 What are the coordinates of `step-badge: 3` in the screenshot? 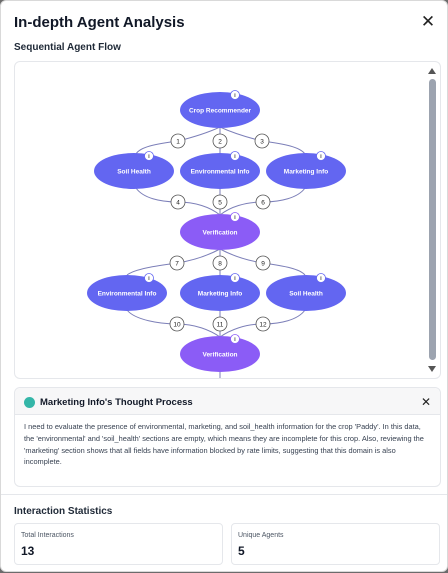 It's located at (262, 141).